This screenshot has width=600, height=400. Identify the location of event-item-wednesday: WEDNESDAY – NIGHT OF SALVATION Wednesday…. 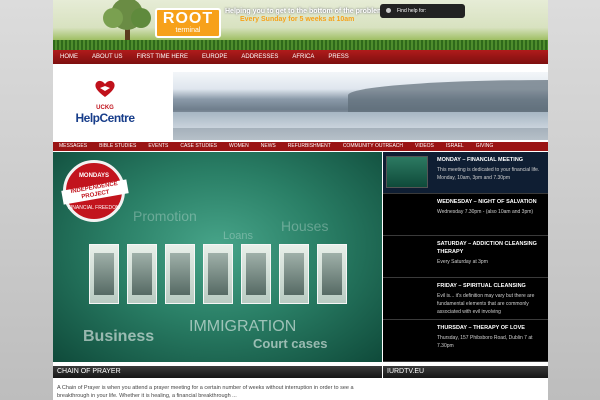
(465, 215).